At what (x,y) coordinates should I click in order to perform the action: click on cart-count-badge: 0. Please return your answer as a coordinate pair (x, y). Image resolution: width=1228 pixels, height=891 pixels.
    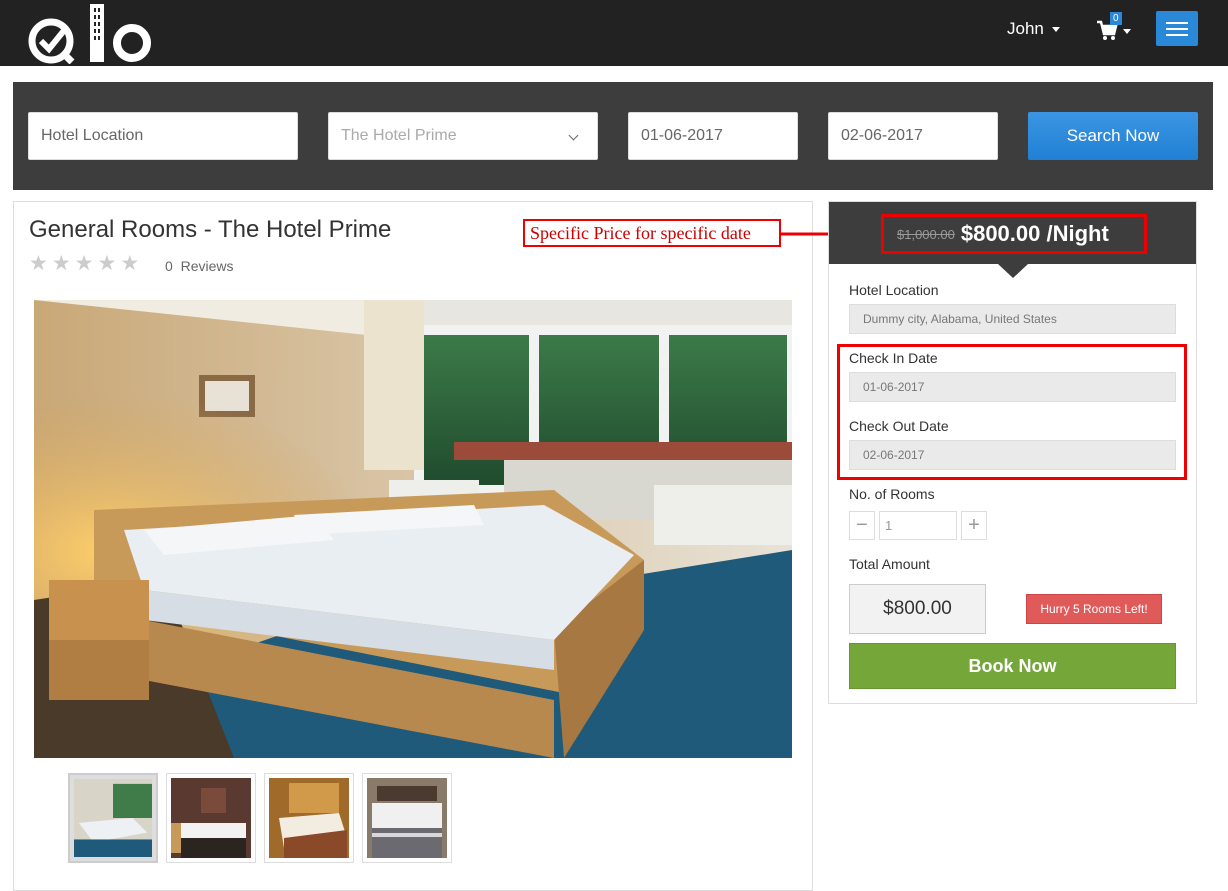
    Looking at the image, I should click on (1116, 18).